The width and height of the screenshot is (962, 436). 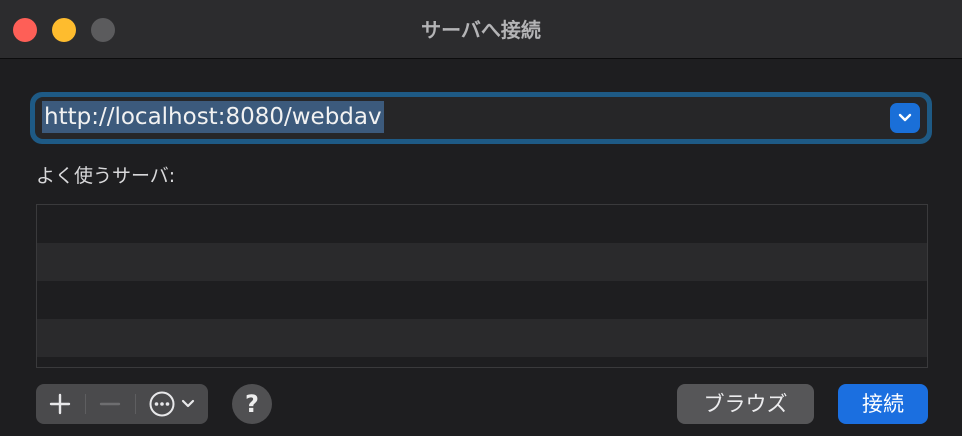 I want to click on favorites-toolbar, so click(x=122, y=404).